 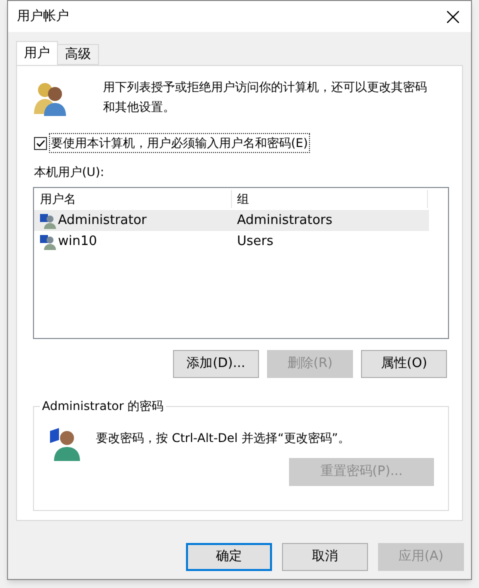 What do you see at coordinates (43, 17) in the screenshot?
I see `window-title: 用户帐户` at bounding box center [43, 17].